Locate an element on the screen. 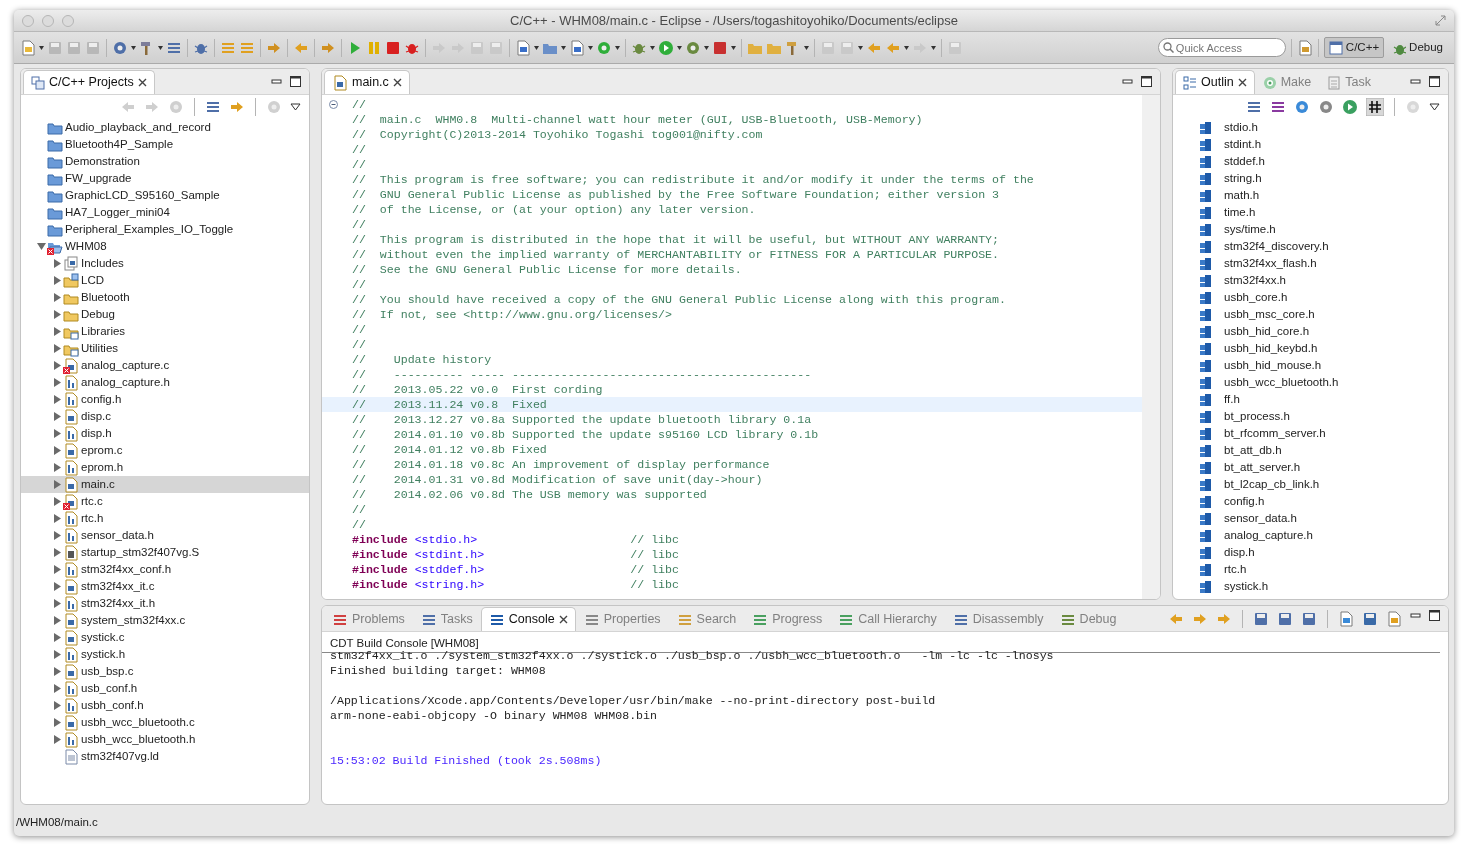 Image resolution: width=1468 pixels, height=855 pixels. tree-row: usb_conf.h is located at coordinates (165, 688).